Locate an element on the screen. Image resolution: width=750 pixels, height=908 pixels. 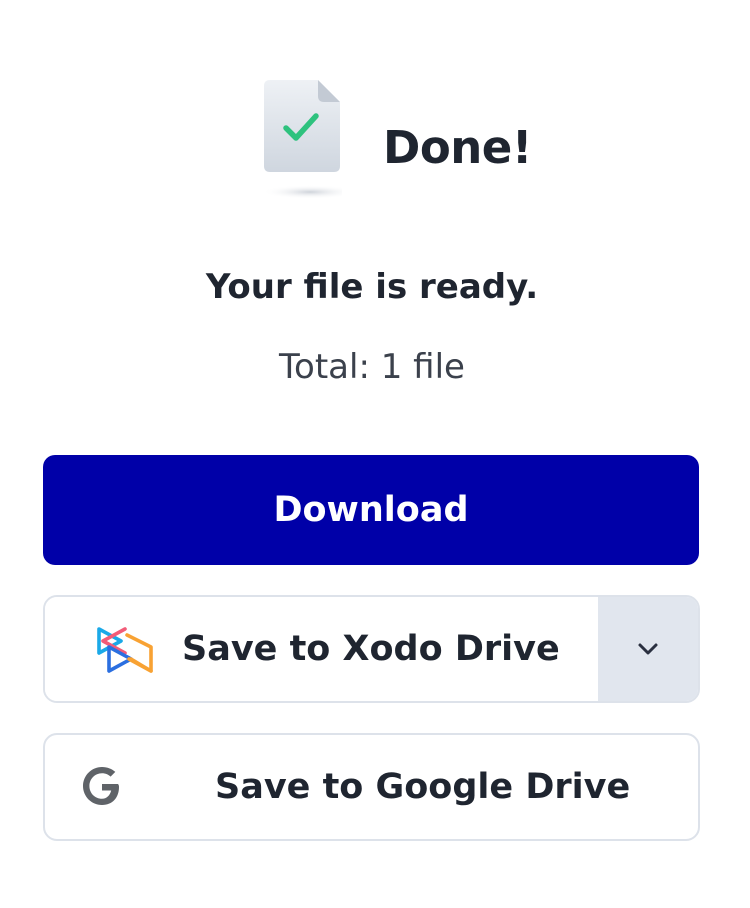
download-button: Download is located at coordinates (371, 510).